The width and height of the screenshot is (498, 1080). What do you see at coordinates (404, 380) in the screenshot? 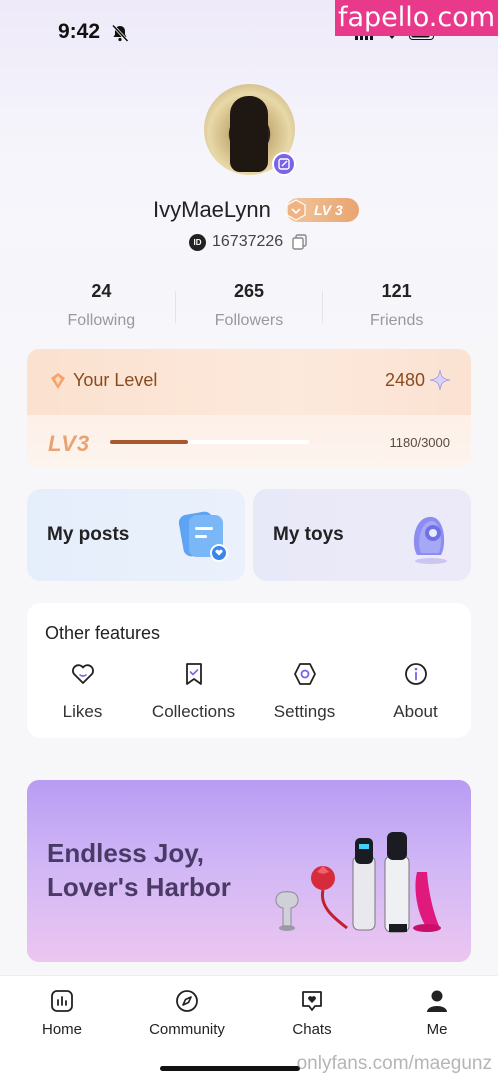
I see `level-points: 2480` at bounding box center [404, 380].